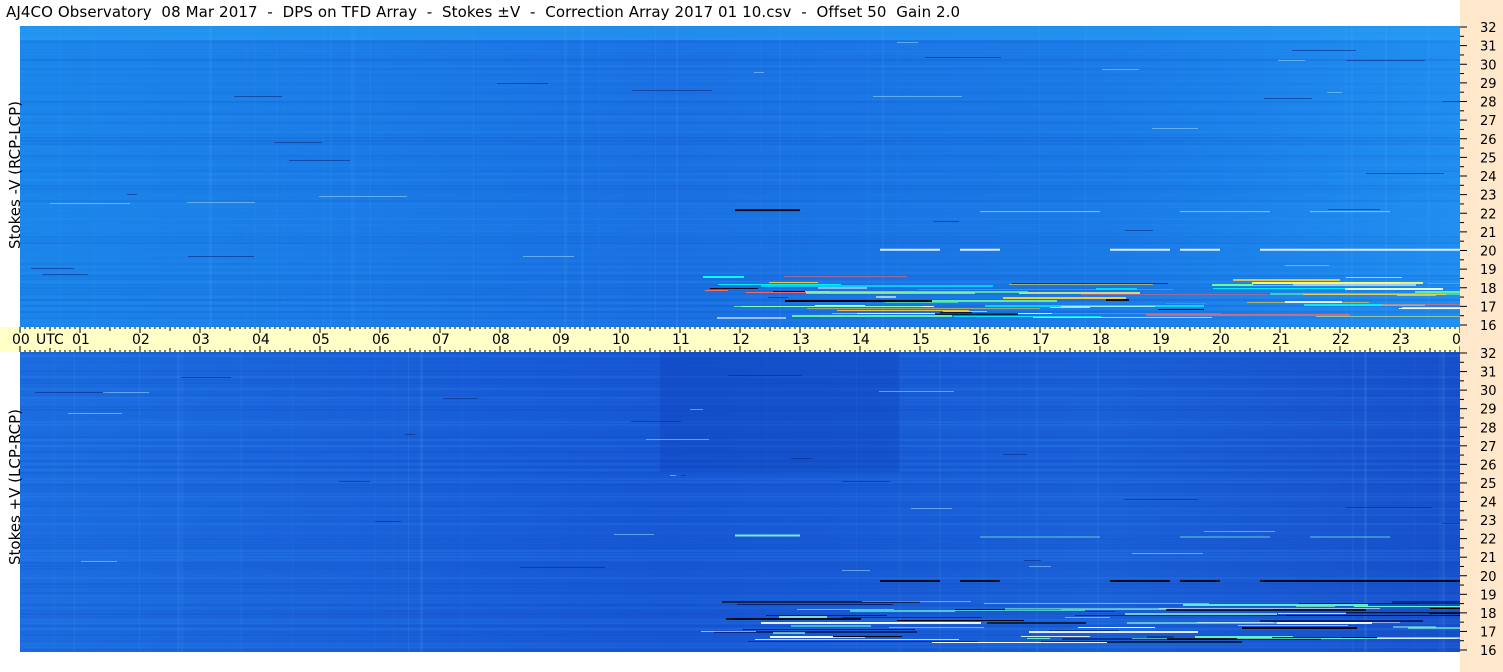  What do you see at coordinates (441, 340) in the screenshot?
I see `time-tick-label: 07` at bounding box center [441, 340].